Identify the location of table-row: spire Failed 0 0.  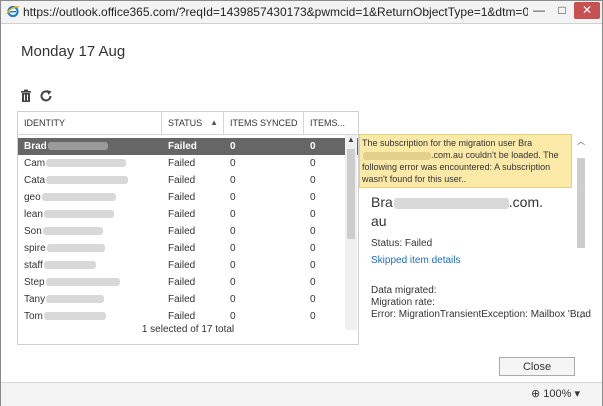
(188, 248).